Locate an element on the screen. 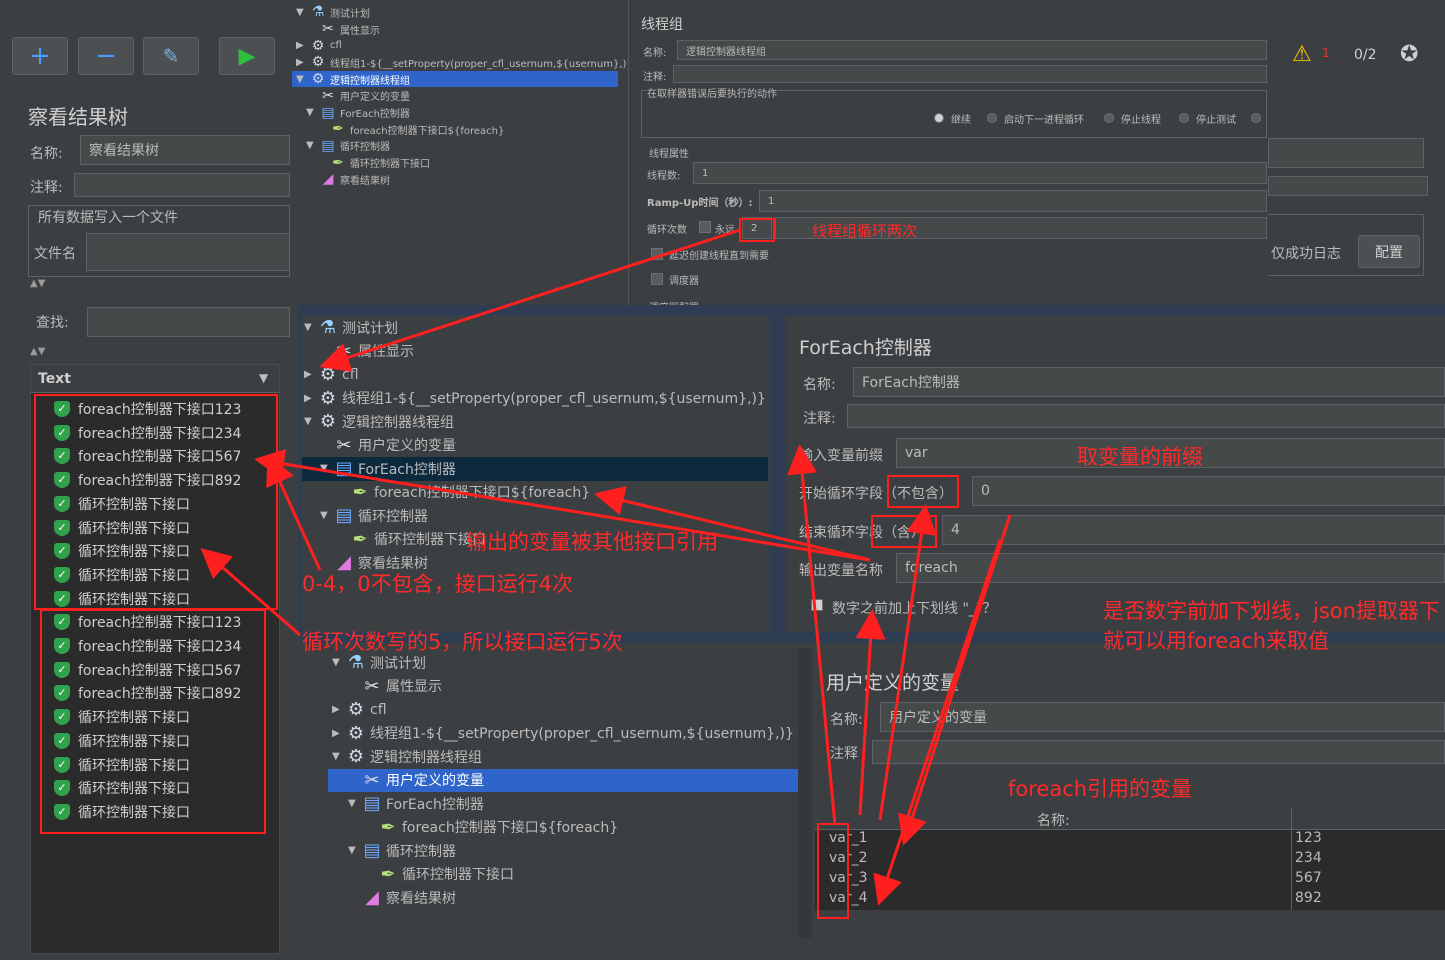  arrow-vars-to-start is located at coordinates (907, 662).